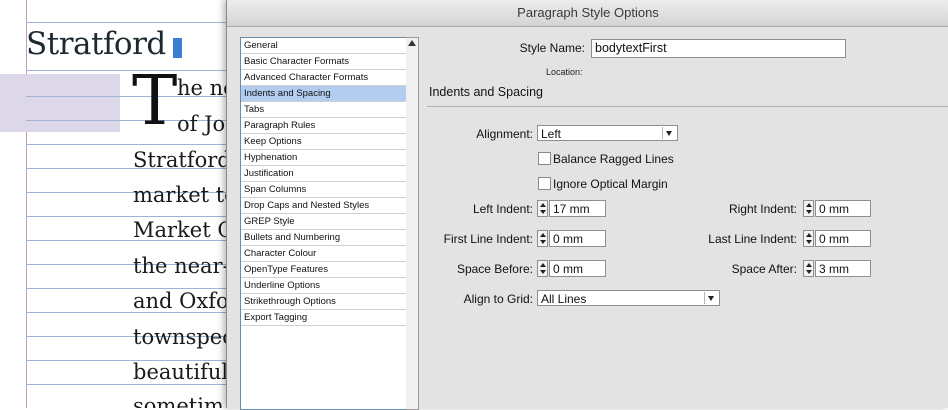 This screenshot has width=948, height=410. Describe the element at coordinates (182, 160) in the screenshot. I see `body-text-line: Stratford` at that location.